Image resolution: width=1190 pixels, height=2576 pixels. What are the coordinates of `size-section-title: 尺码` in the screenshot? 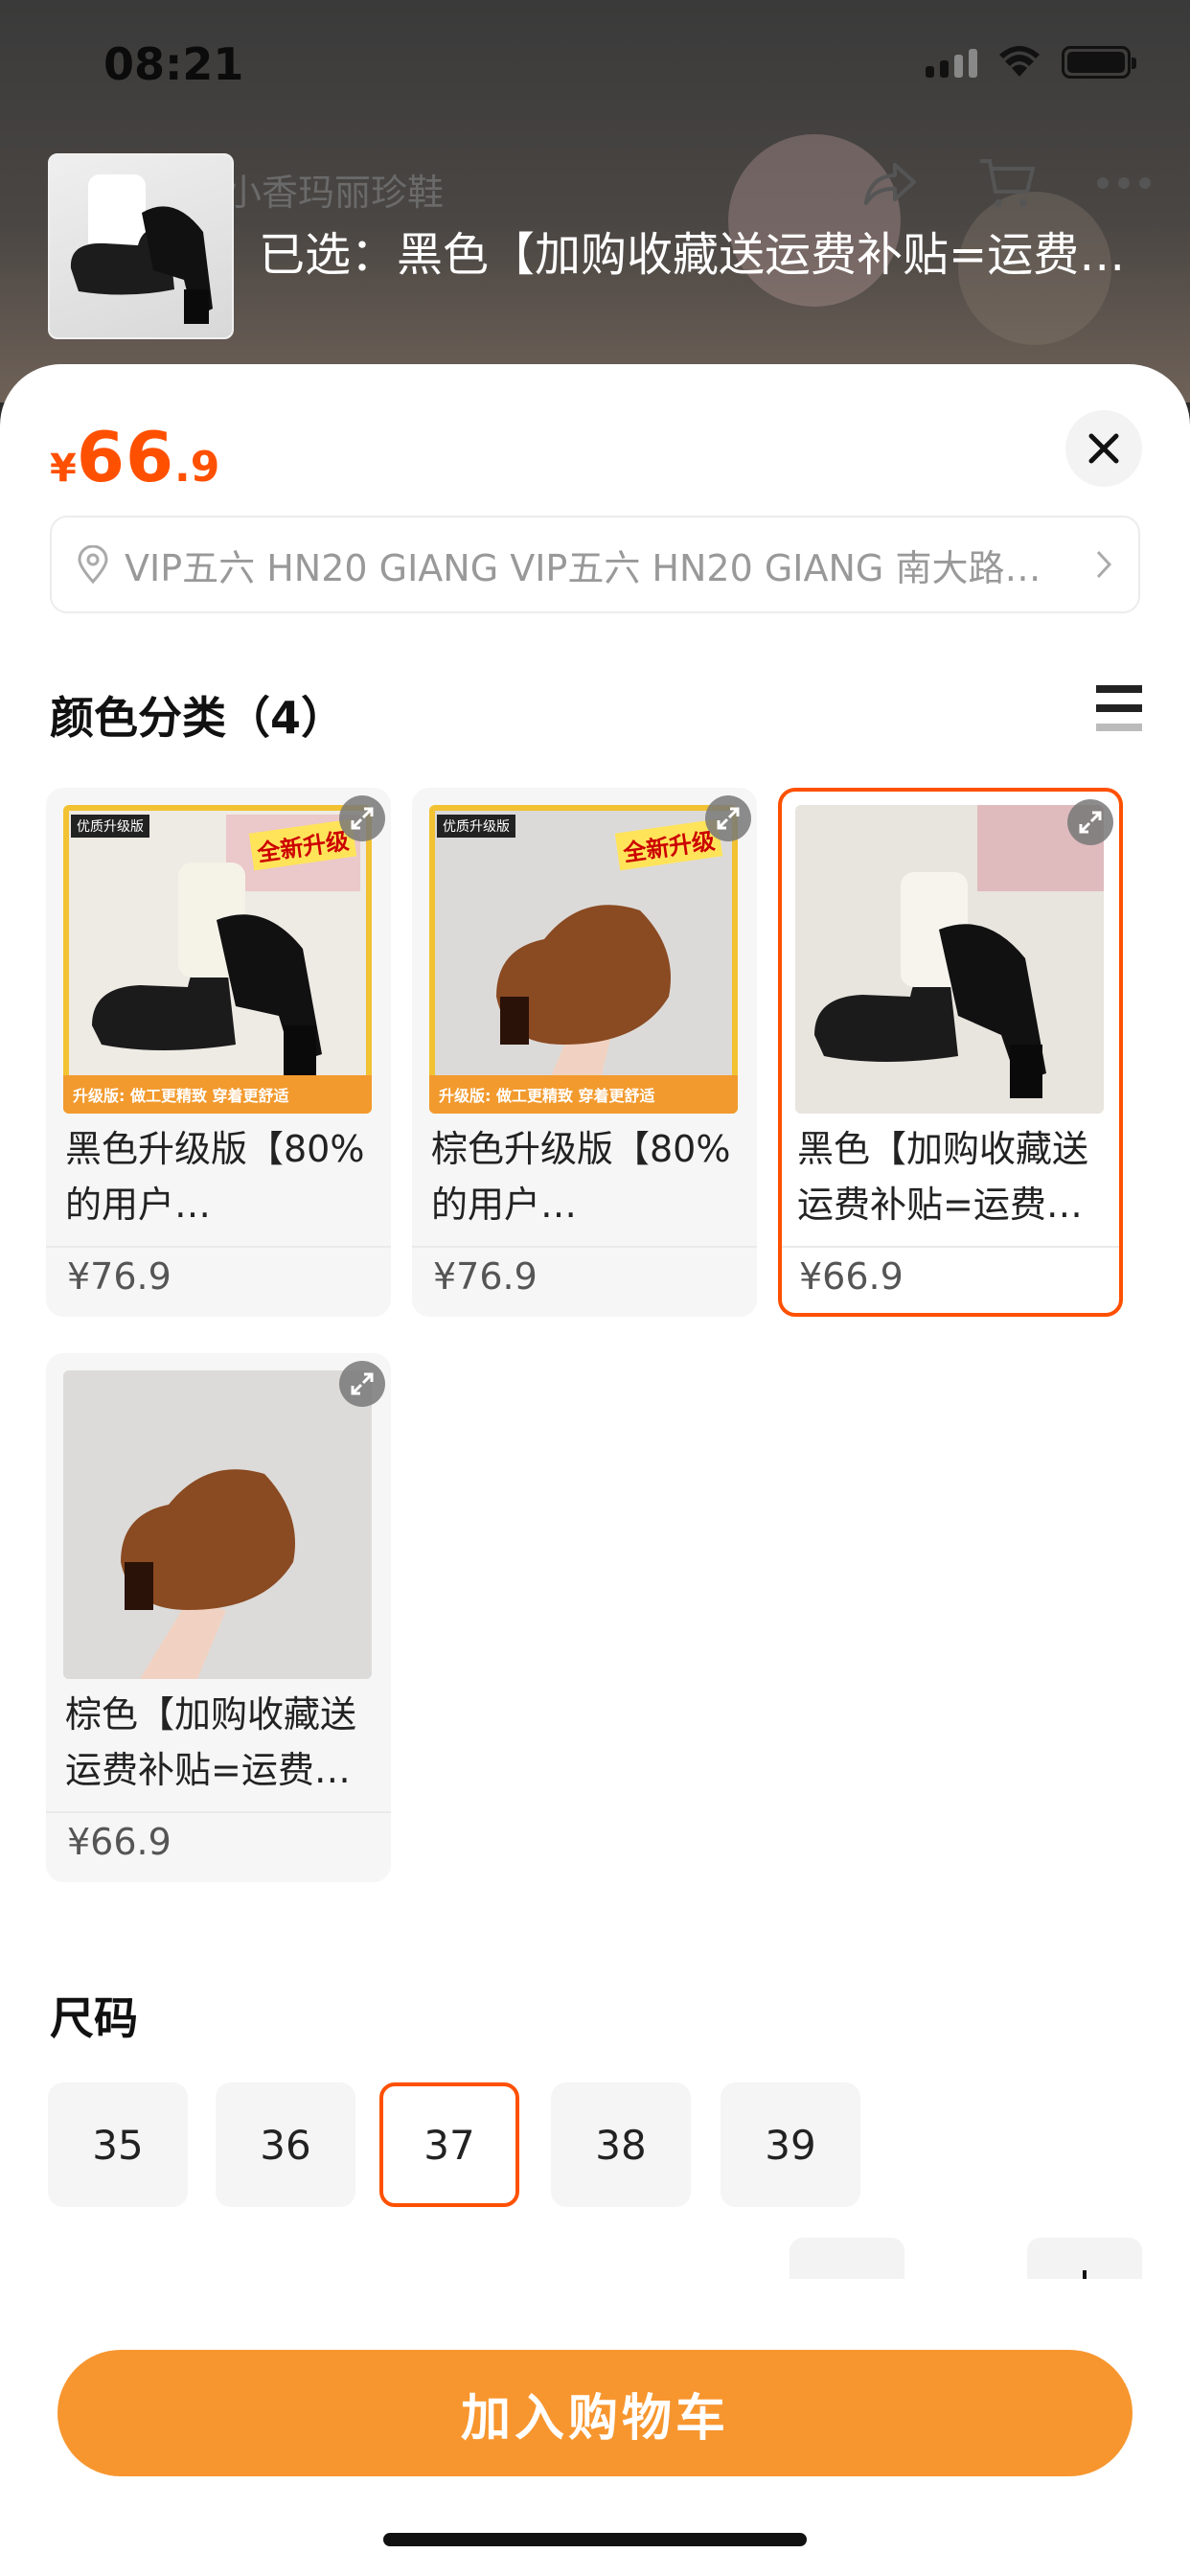 It's located at (94, 2018).